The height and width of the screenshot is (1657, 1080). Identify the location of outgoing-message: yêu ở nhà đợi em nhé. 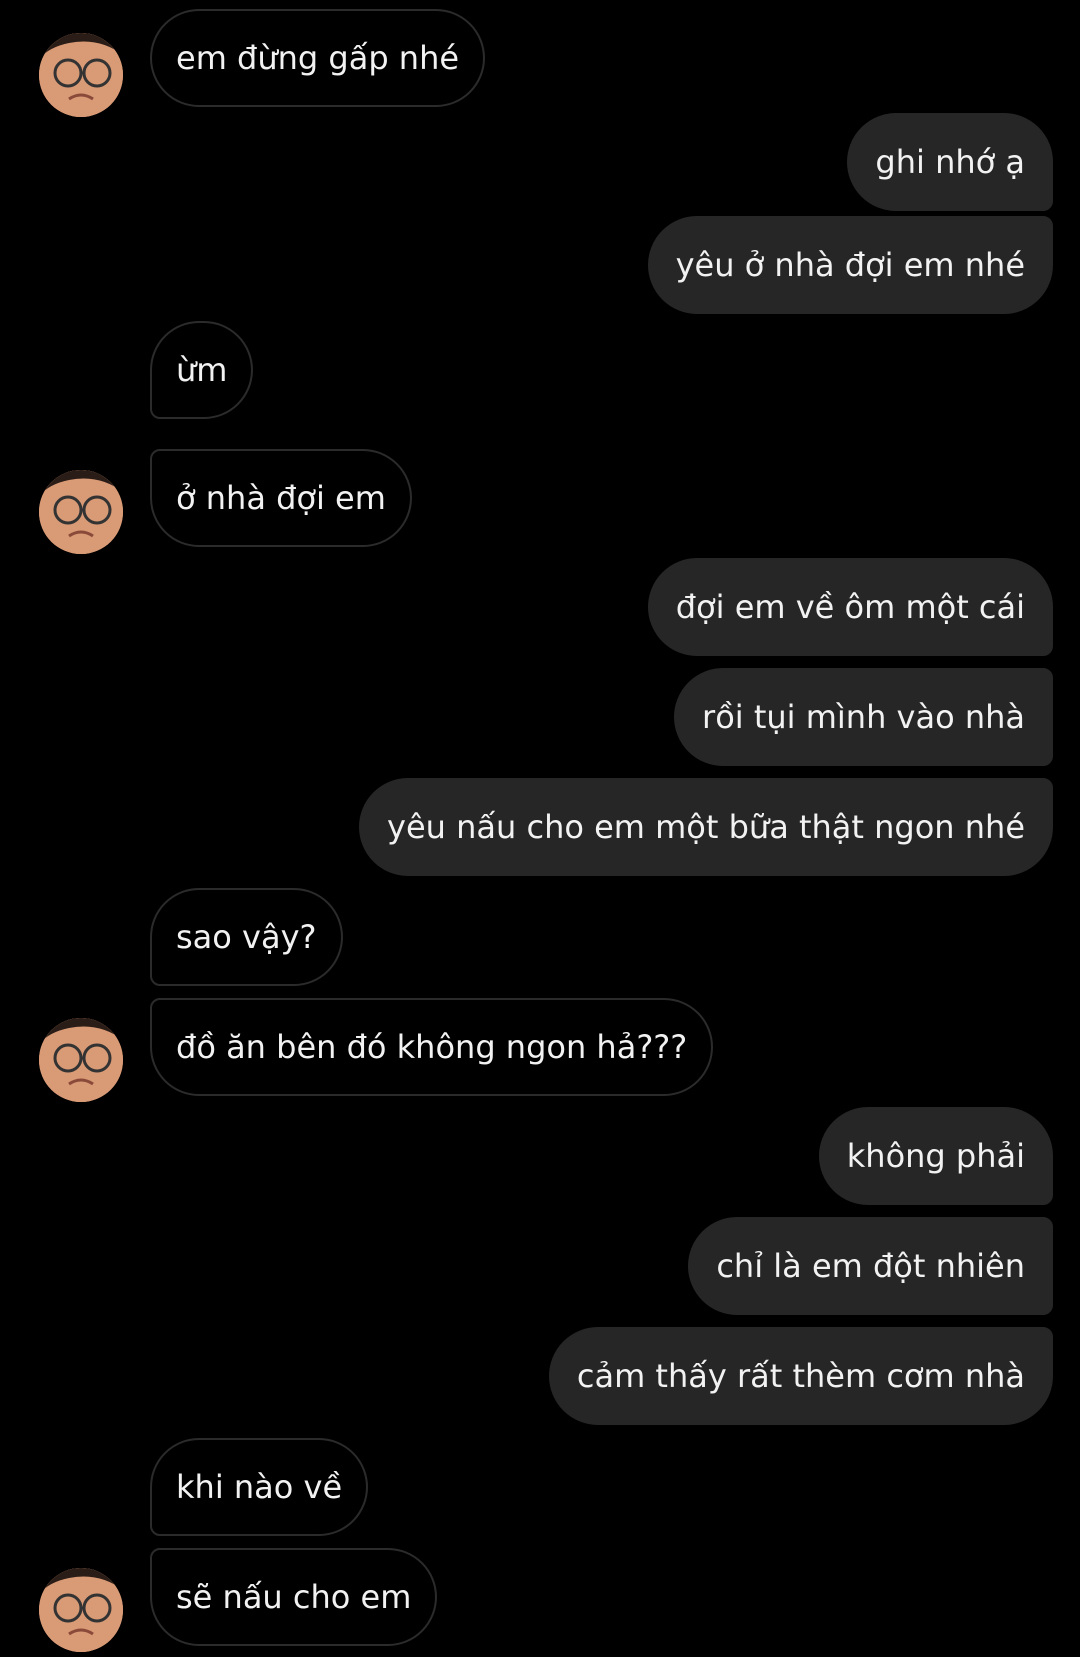
(850, 265).